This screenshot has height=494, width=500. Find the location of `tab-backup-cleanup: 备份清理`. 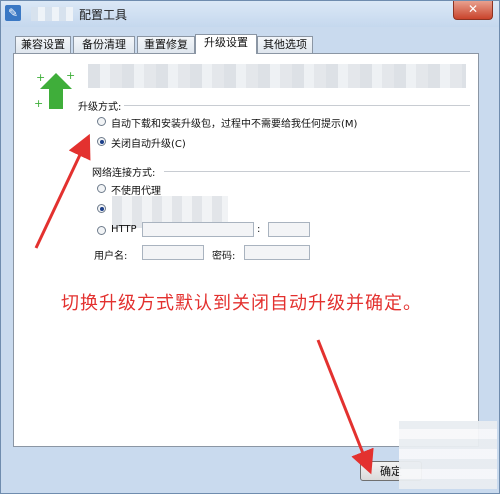

tab-backup-cleanup: 备份清理 is located at coordinates (104, 44).